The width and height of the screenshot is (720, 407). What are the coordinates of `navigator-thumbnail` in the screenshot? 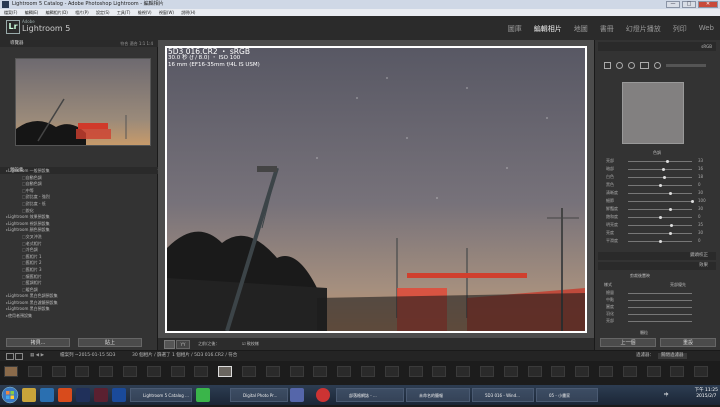 It's located at (83, 102).